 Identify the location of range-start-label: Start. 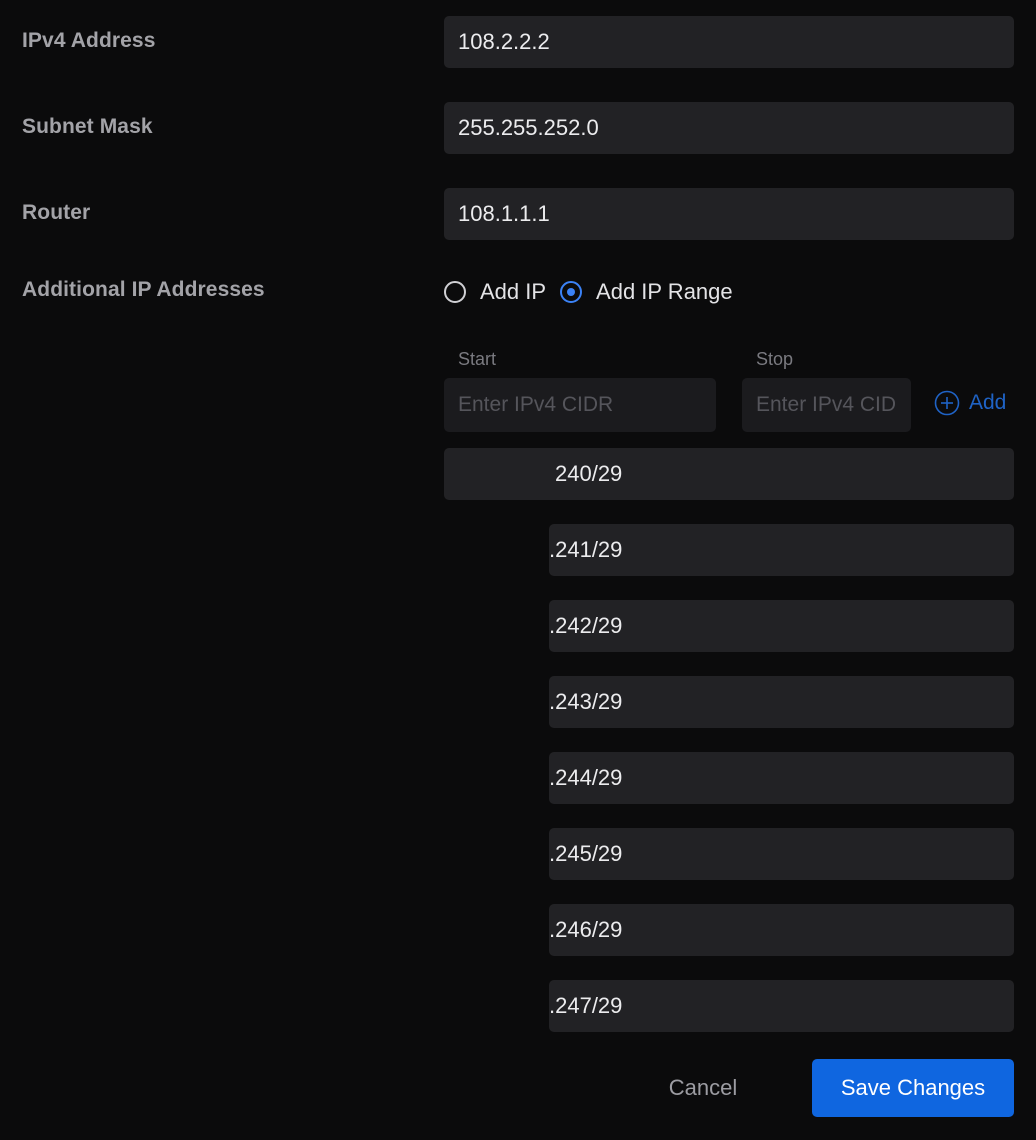
(477, 359).